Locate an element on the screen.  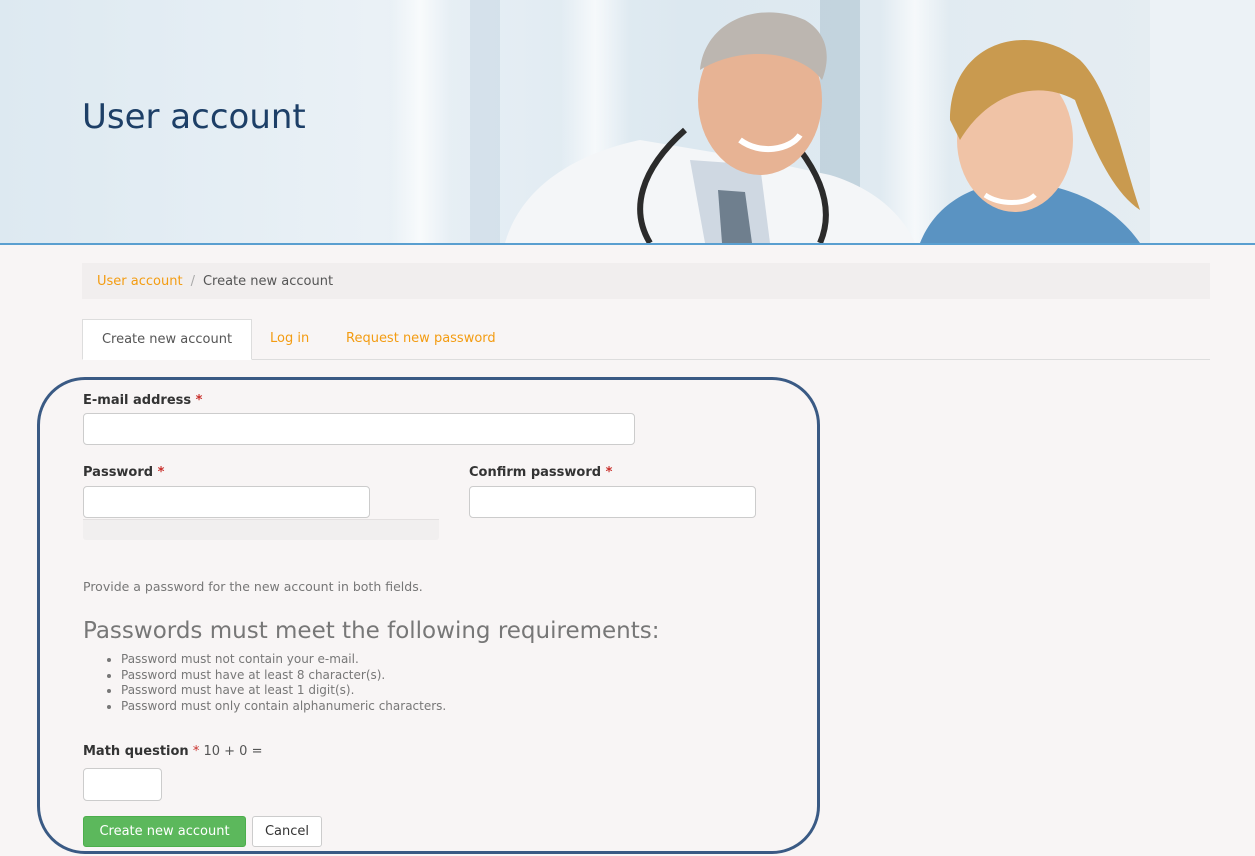
email-label-text: E-mail address is located at coordinates (137, 400).